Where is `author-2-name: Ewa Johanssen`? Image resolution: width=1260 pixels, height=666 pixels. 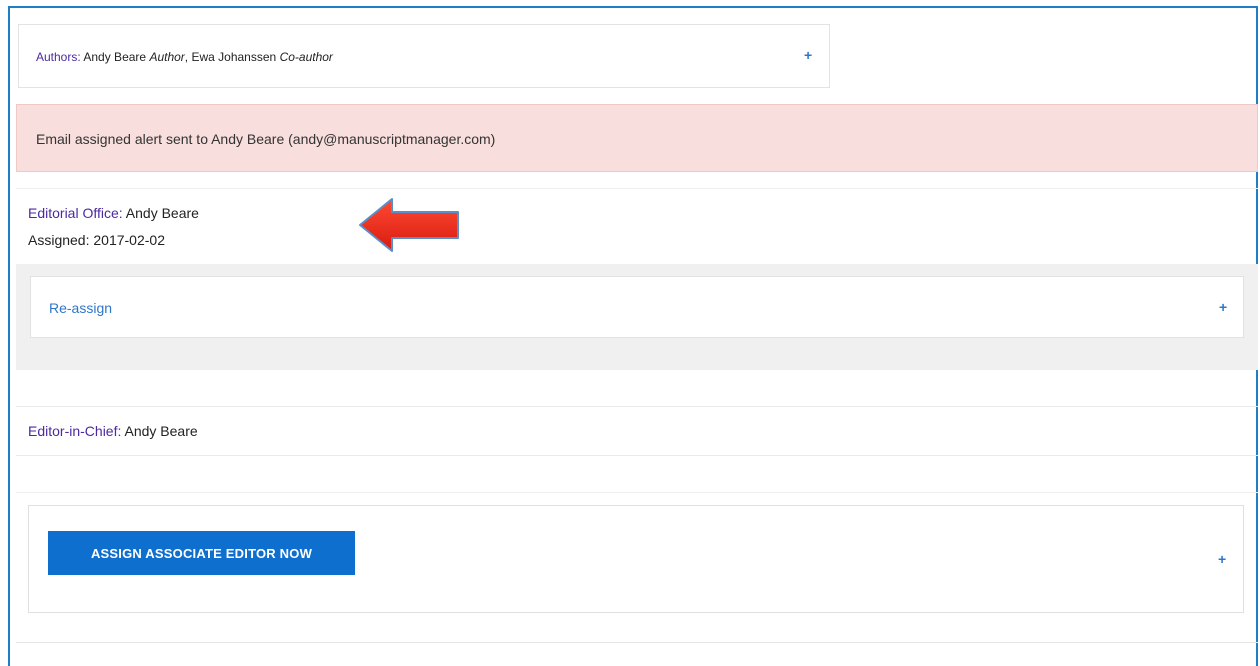 author-2-name: Ewa Johanssen is located at coordinates (234, 57).